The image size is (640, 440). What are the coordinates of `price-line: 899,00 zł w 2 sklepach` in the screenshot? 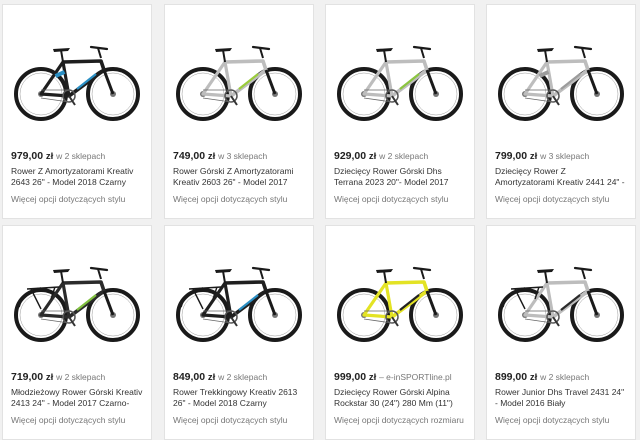 It's located at (561, 377).